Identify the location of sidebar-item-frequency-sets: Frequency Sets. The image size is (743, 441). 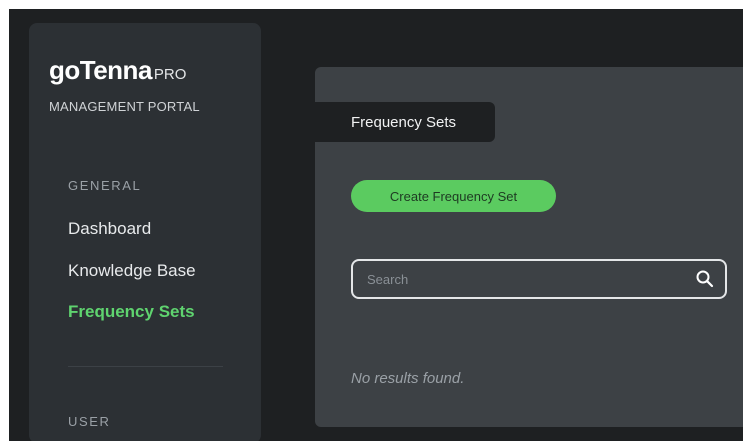
(131, 312).